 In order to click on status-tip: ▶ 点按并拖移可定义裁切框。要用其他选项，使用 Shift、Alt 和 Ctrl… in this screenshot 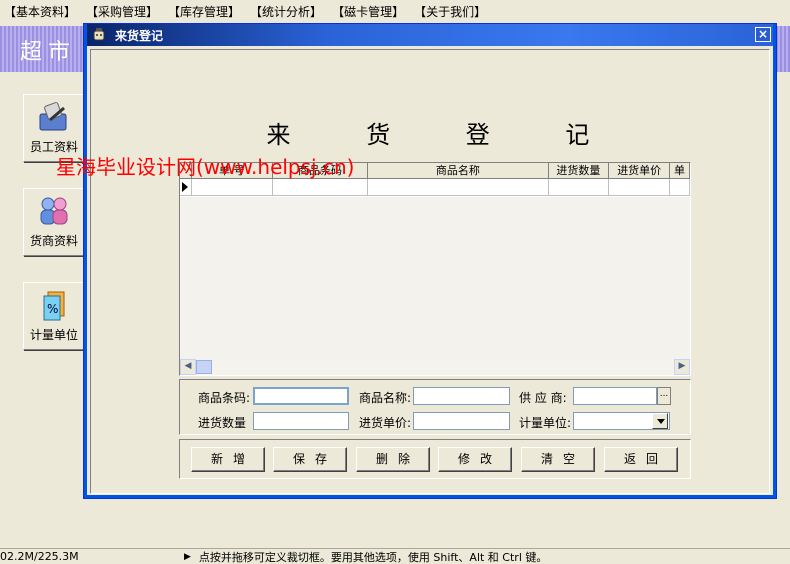, I will do `click(362, 556)`.